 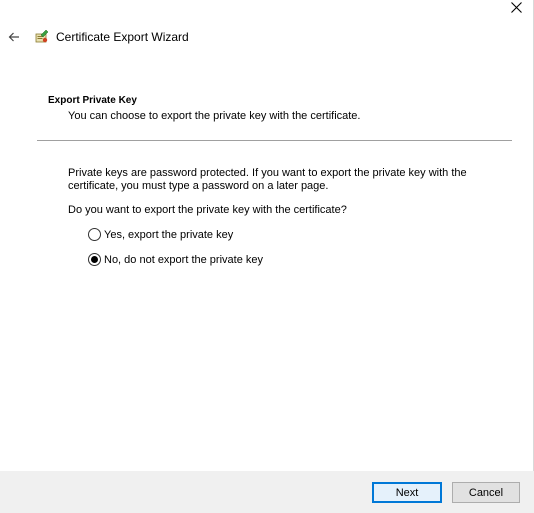 I want to click on close-icon, so click(x=516, y=7).